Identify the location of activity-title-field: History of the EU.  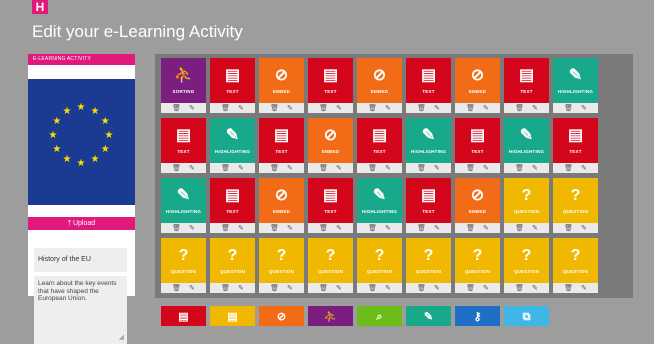
(80, 260).